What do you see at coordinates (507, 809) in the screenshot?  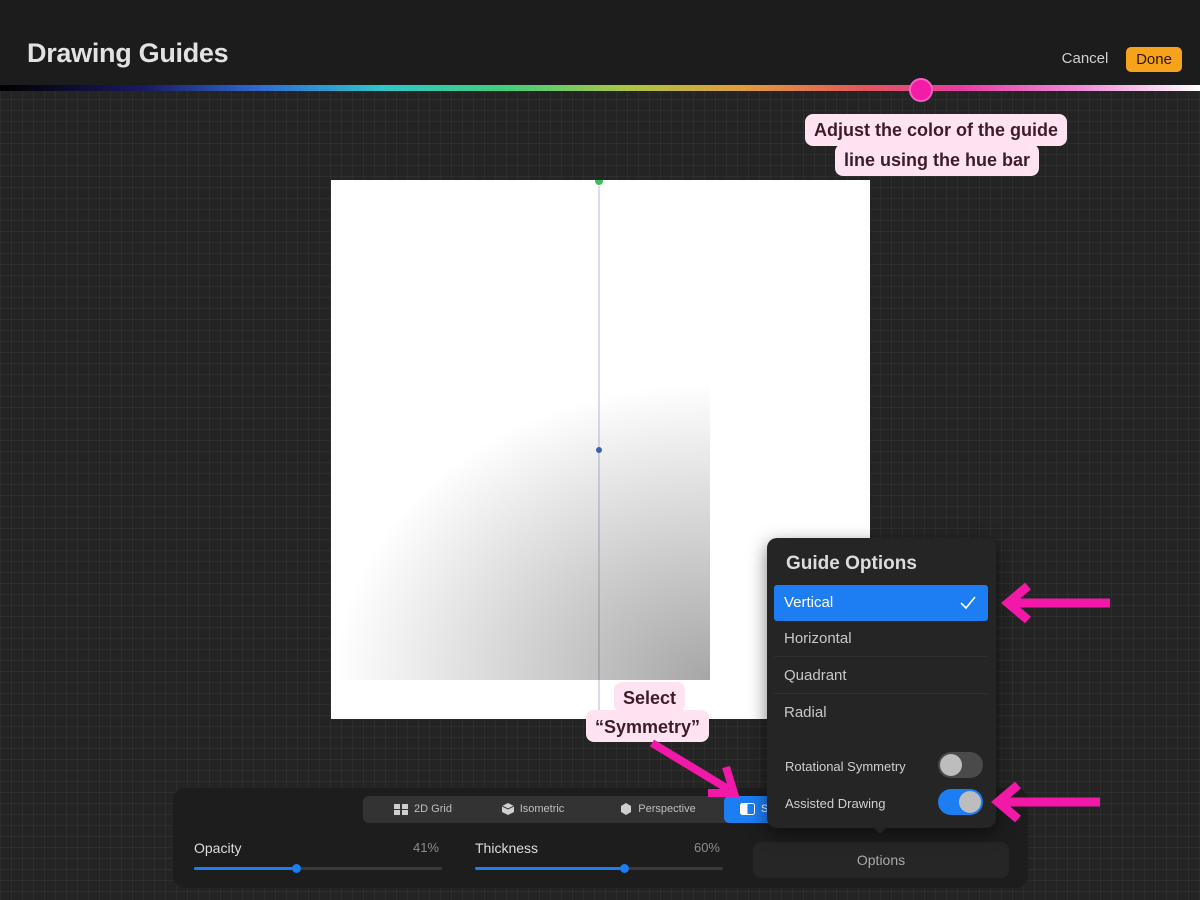 I see `cube-icon` at bounding box center [507, 809].